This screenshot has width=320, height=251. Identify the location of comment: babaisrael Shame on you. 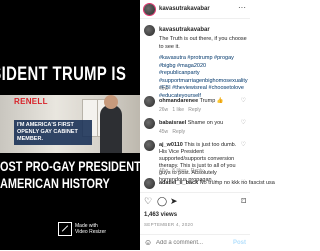
(191, 123).